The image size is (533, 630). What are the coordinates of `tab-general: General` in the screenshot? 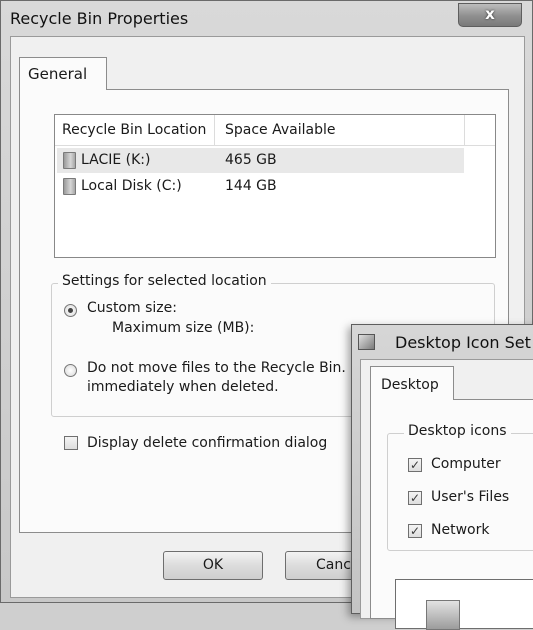 It's located at (63, 73).